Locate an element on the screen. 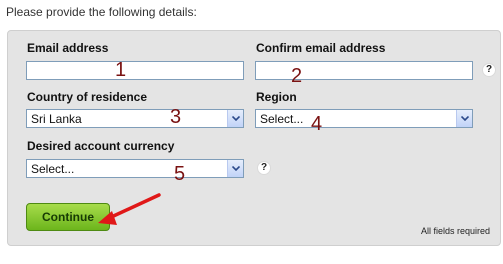  currency-dropdown-button is located at coordinates (235, 168).